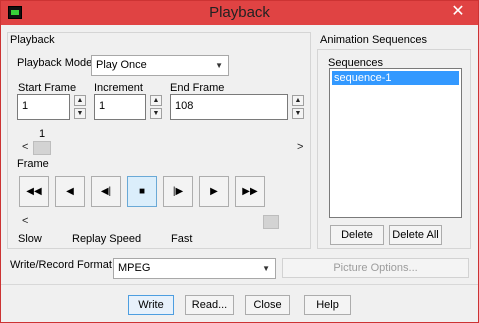  What do you see at coordinates (300, 147) in the screenshot?
I see `chevron-right-icon: >` at bounding box center [300, 147].